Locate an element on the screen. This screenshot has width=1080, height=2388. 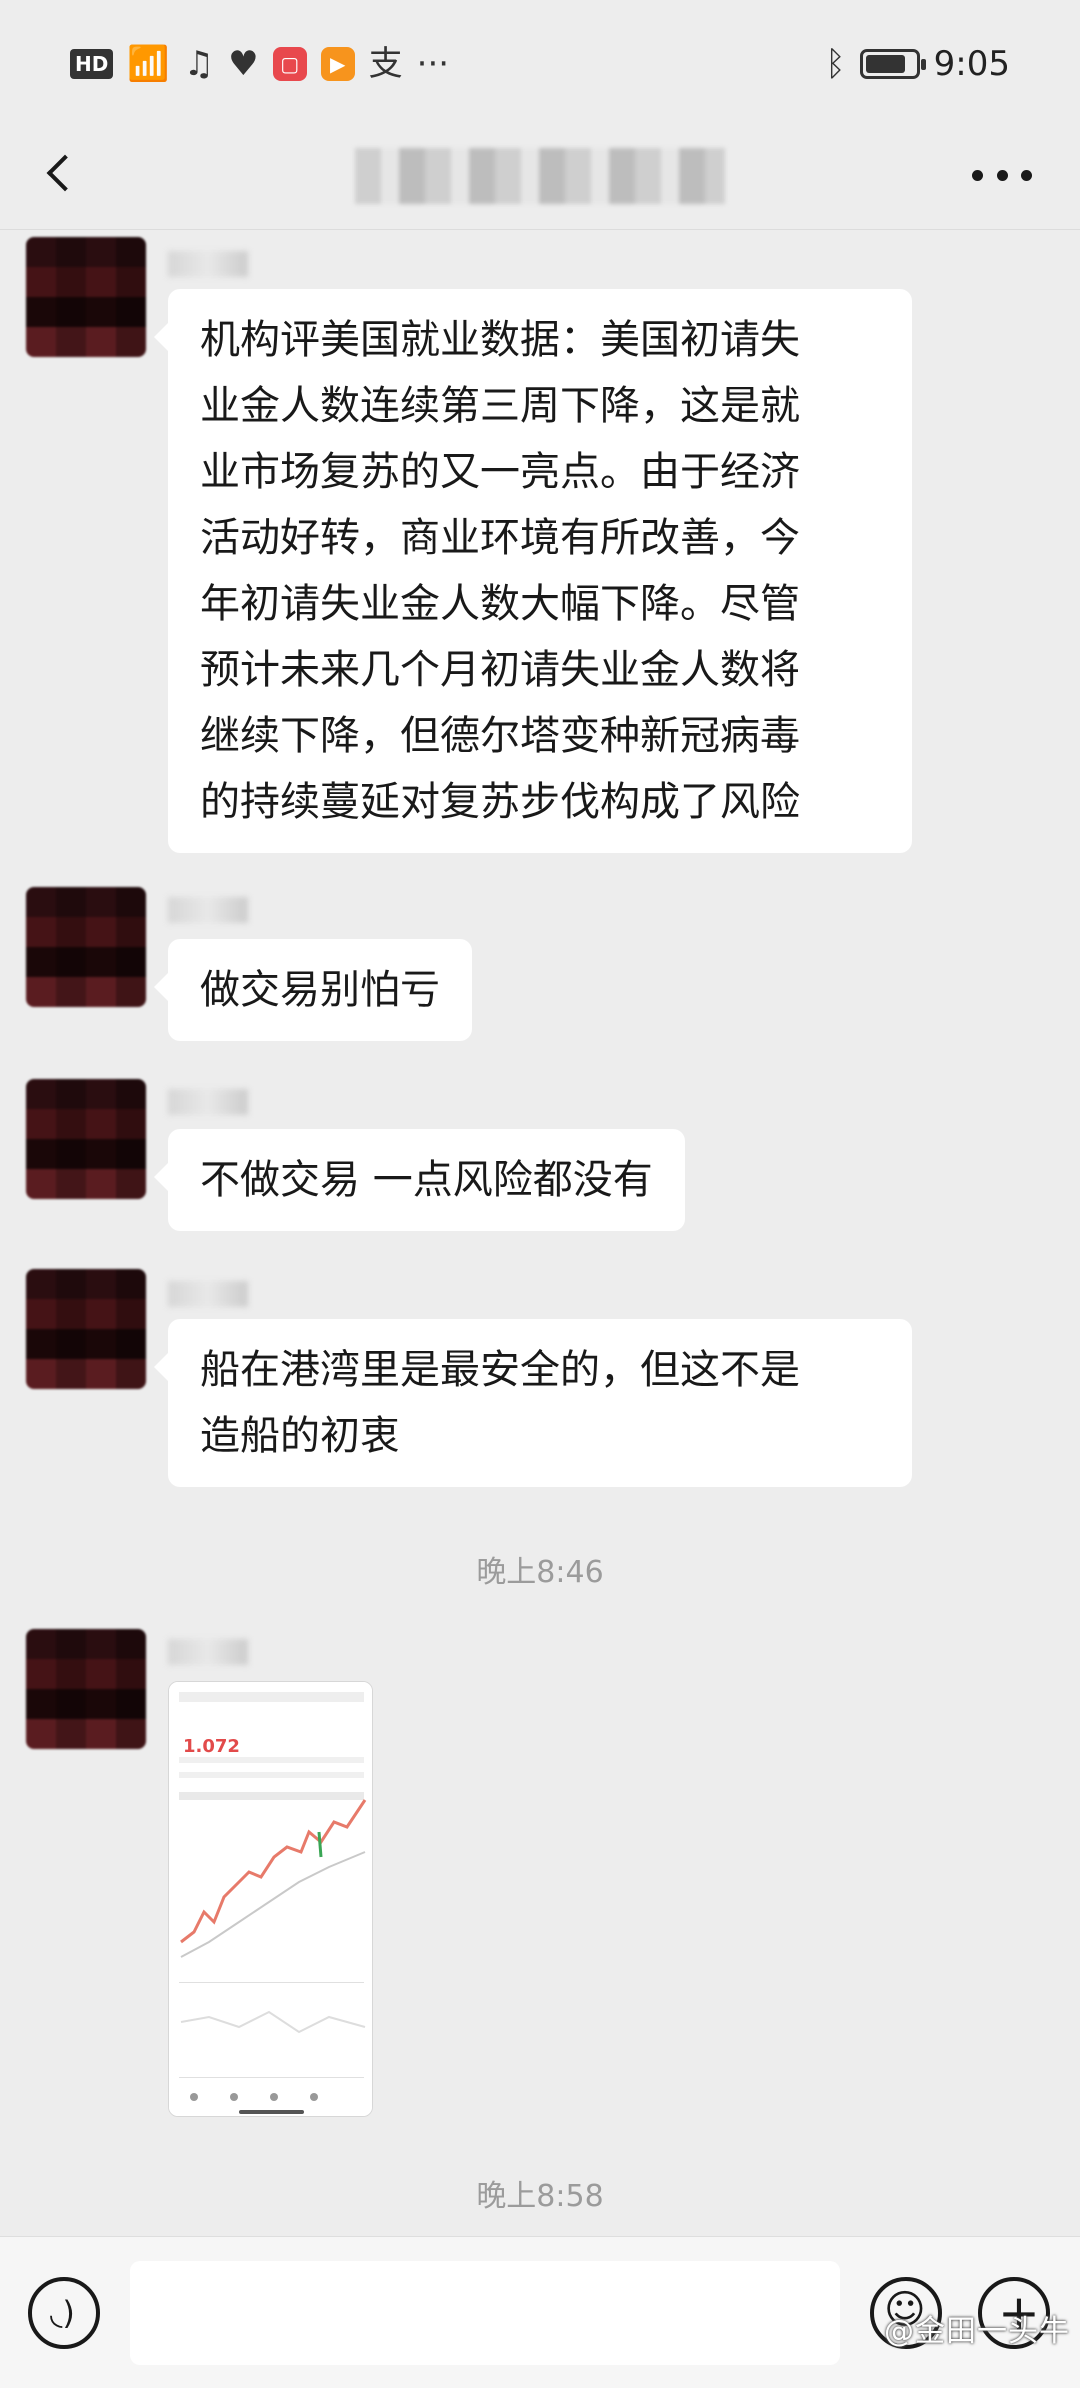
chat-header is located at coordinates (540, 175).